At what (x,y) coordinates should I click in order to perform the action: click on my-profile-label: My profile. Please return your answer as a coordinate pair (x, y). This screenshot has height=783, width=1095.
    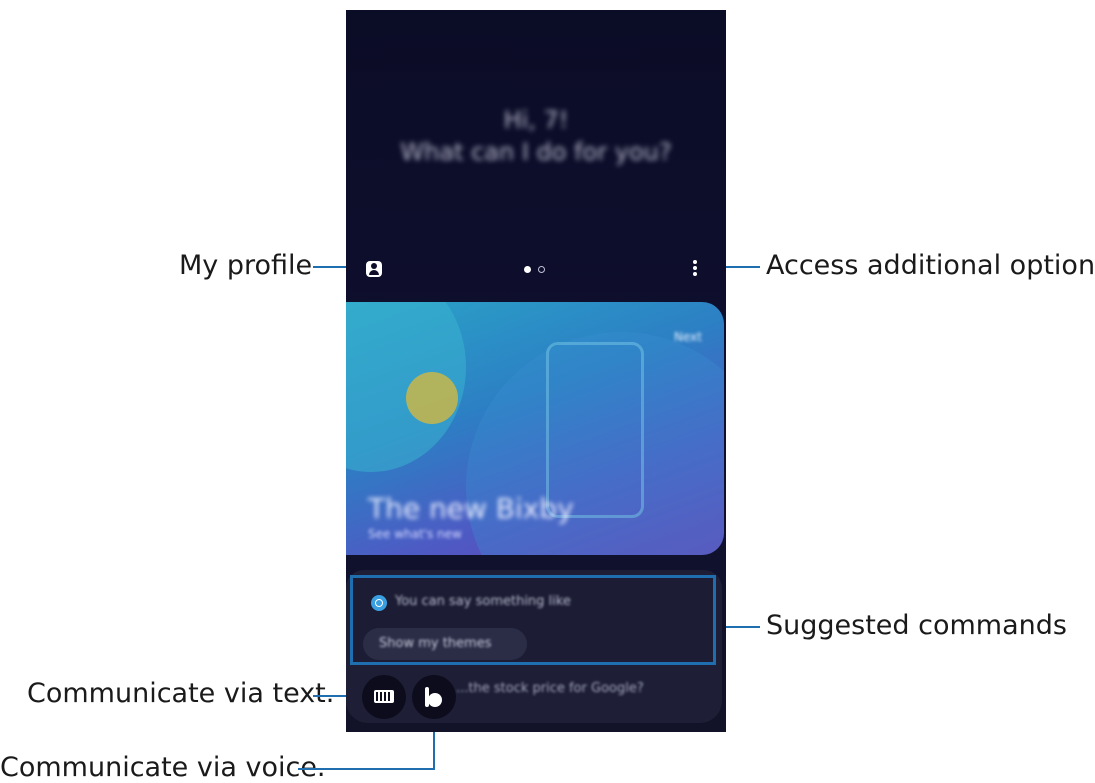
    Looking at the image, I should click on (246, 265).